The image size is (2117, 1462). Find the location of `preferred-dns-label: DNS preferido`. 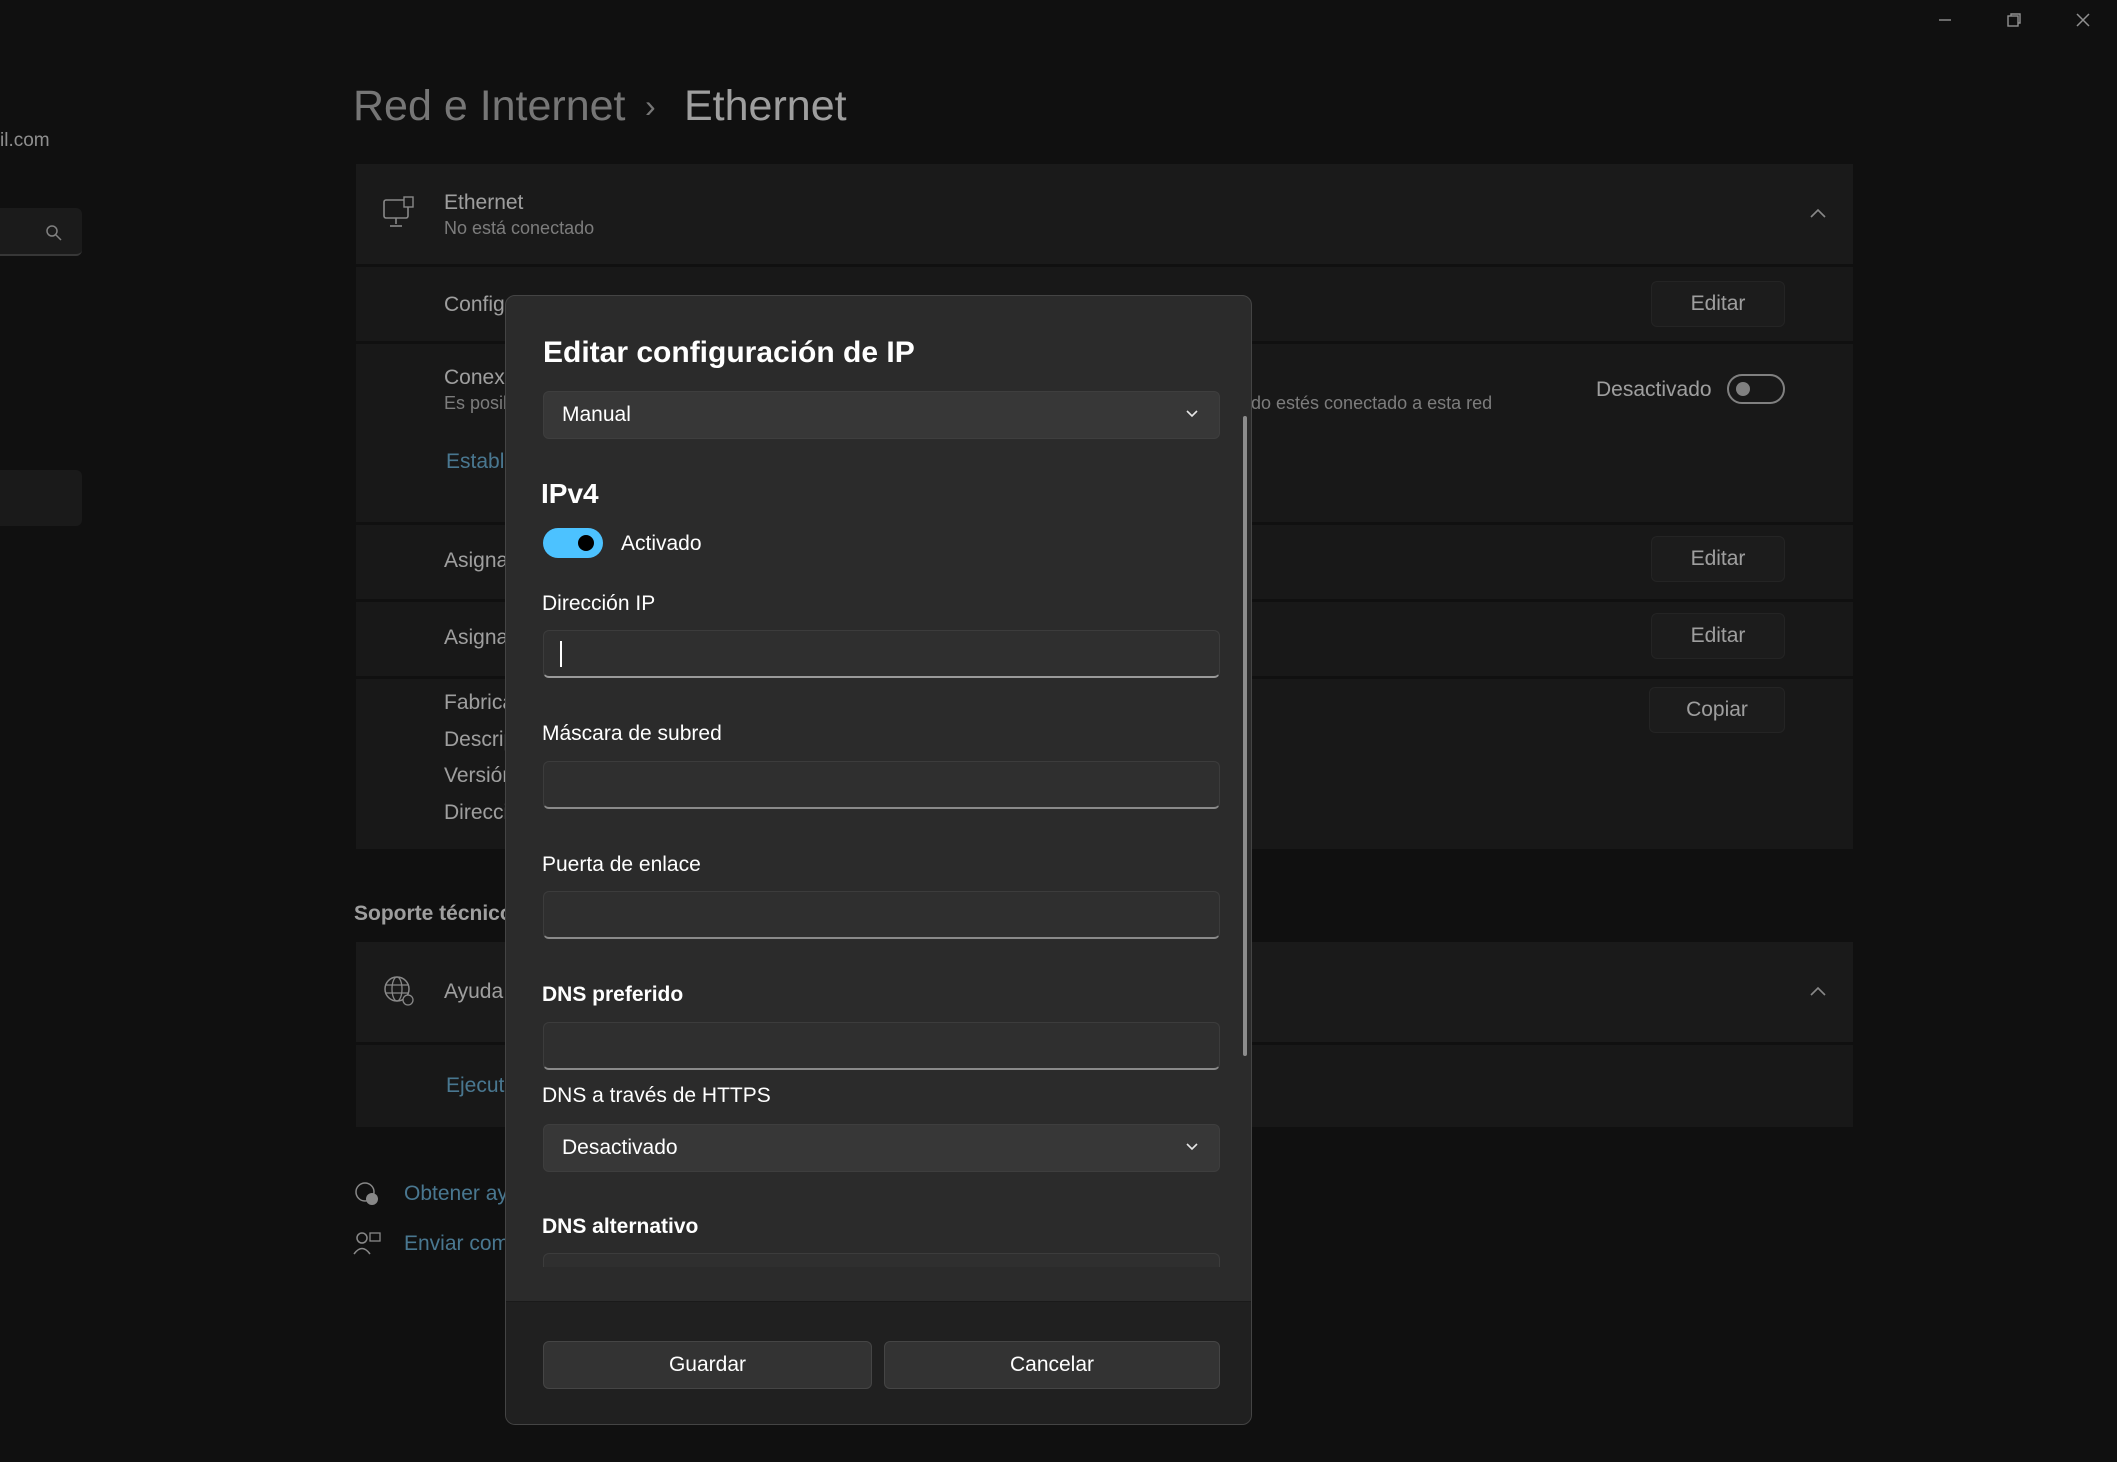

preferred-dns-label: DNS preferido is located at coordinates (613, 994).